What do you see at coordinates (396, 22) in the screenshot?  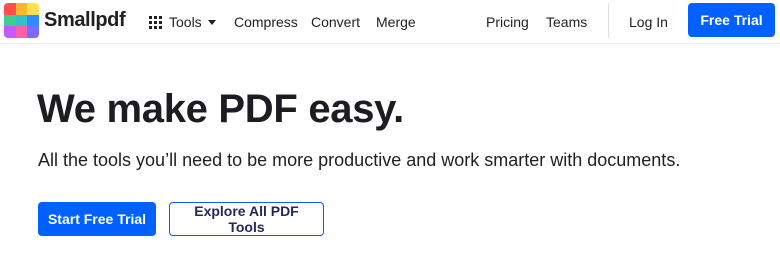 I see `nav-link-merge: Merge` at bounding box center [396, 22].